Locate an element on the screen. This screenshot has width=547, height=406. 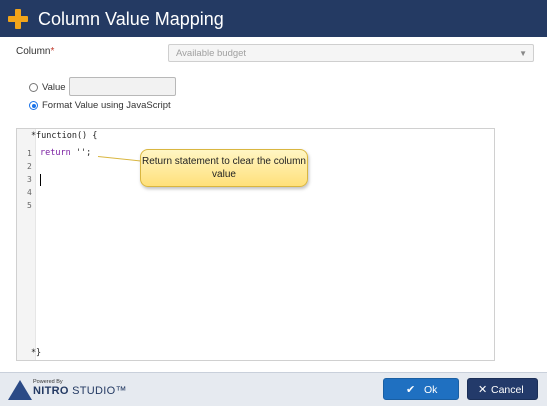
code-line: return ''; is located at coordinates (65, 153).